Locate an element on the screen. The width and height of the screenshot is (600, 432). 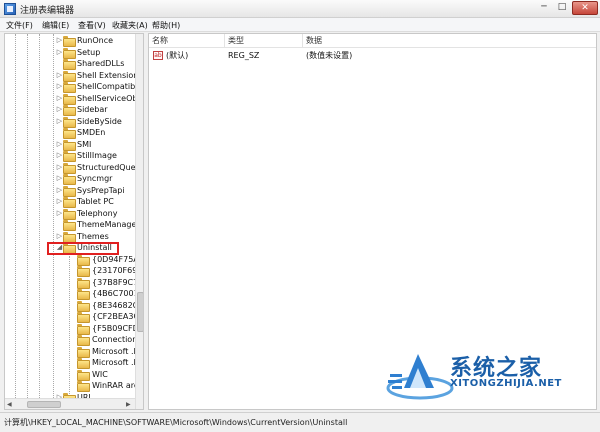
tree-item-label: Microsoft .N is located at coordinates (116, 351).